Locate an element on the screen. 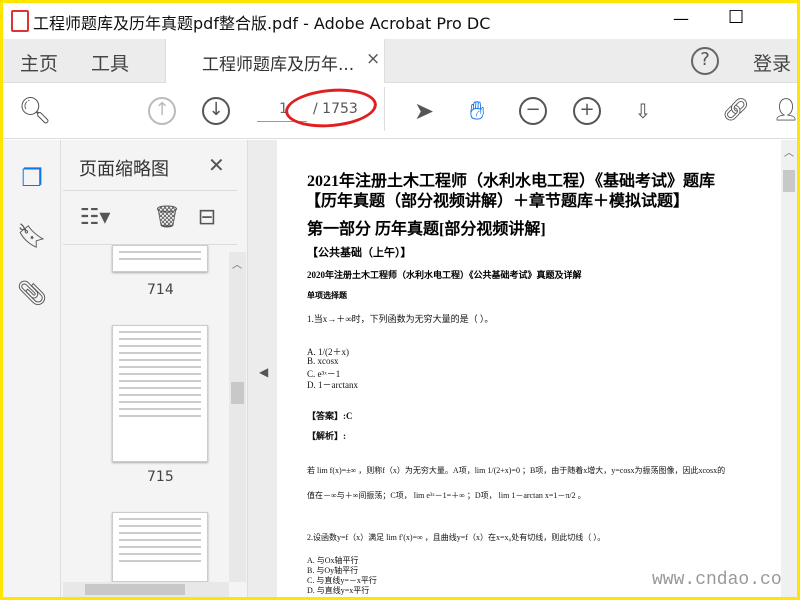  next-page-icon: ↓ is located at coordinates (216, 111).